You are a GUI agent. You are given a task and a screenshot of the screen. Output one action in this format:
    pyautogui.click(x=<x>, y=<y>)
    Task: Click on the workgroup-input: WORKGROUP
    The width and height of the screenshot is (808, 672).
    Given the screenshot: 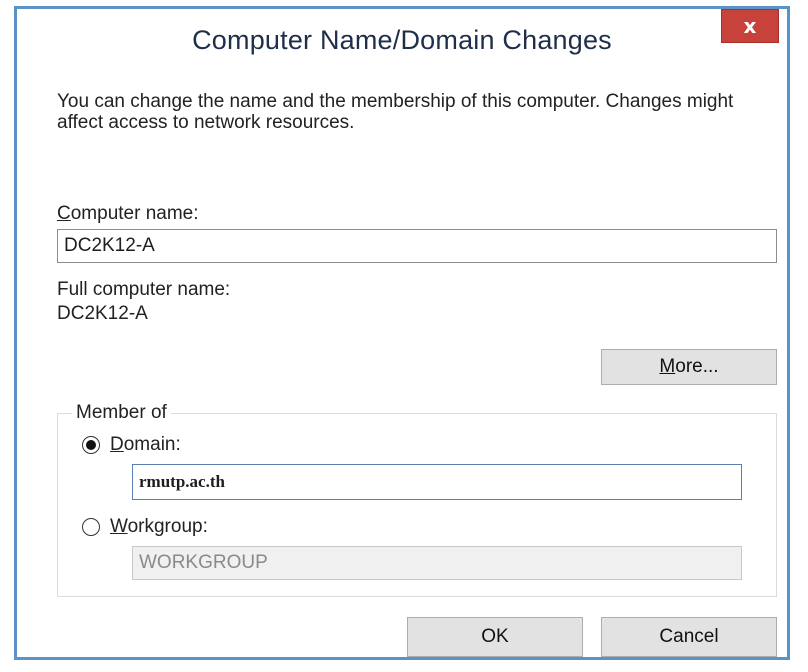 What is the action you would take?
    pyautogui.click(x=437, y=563)
    